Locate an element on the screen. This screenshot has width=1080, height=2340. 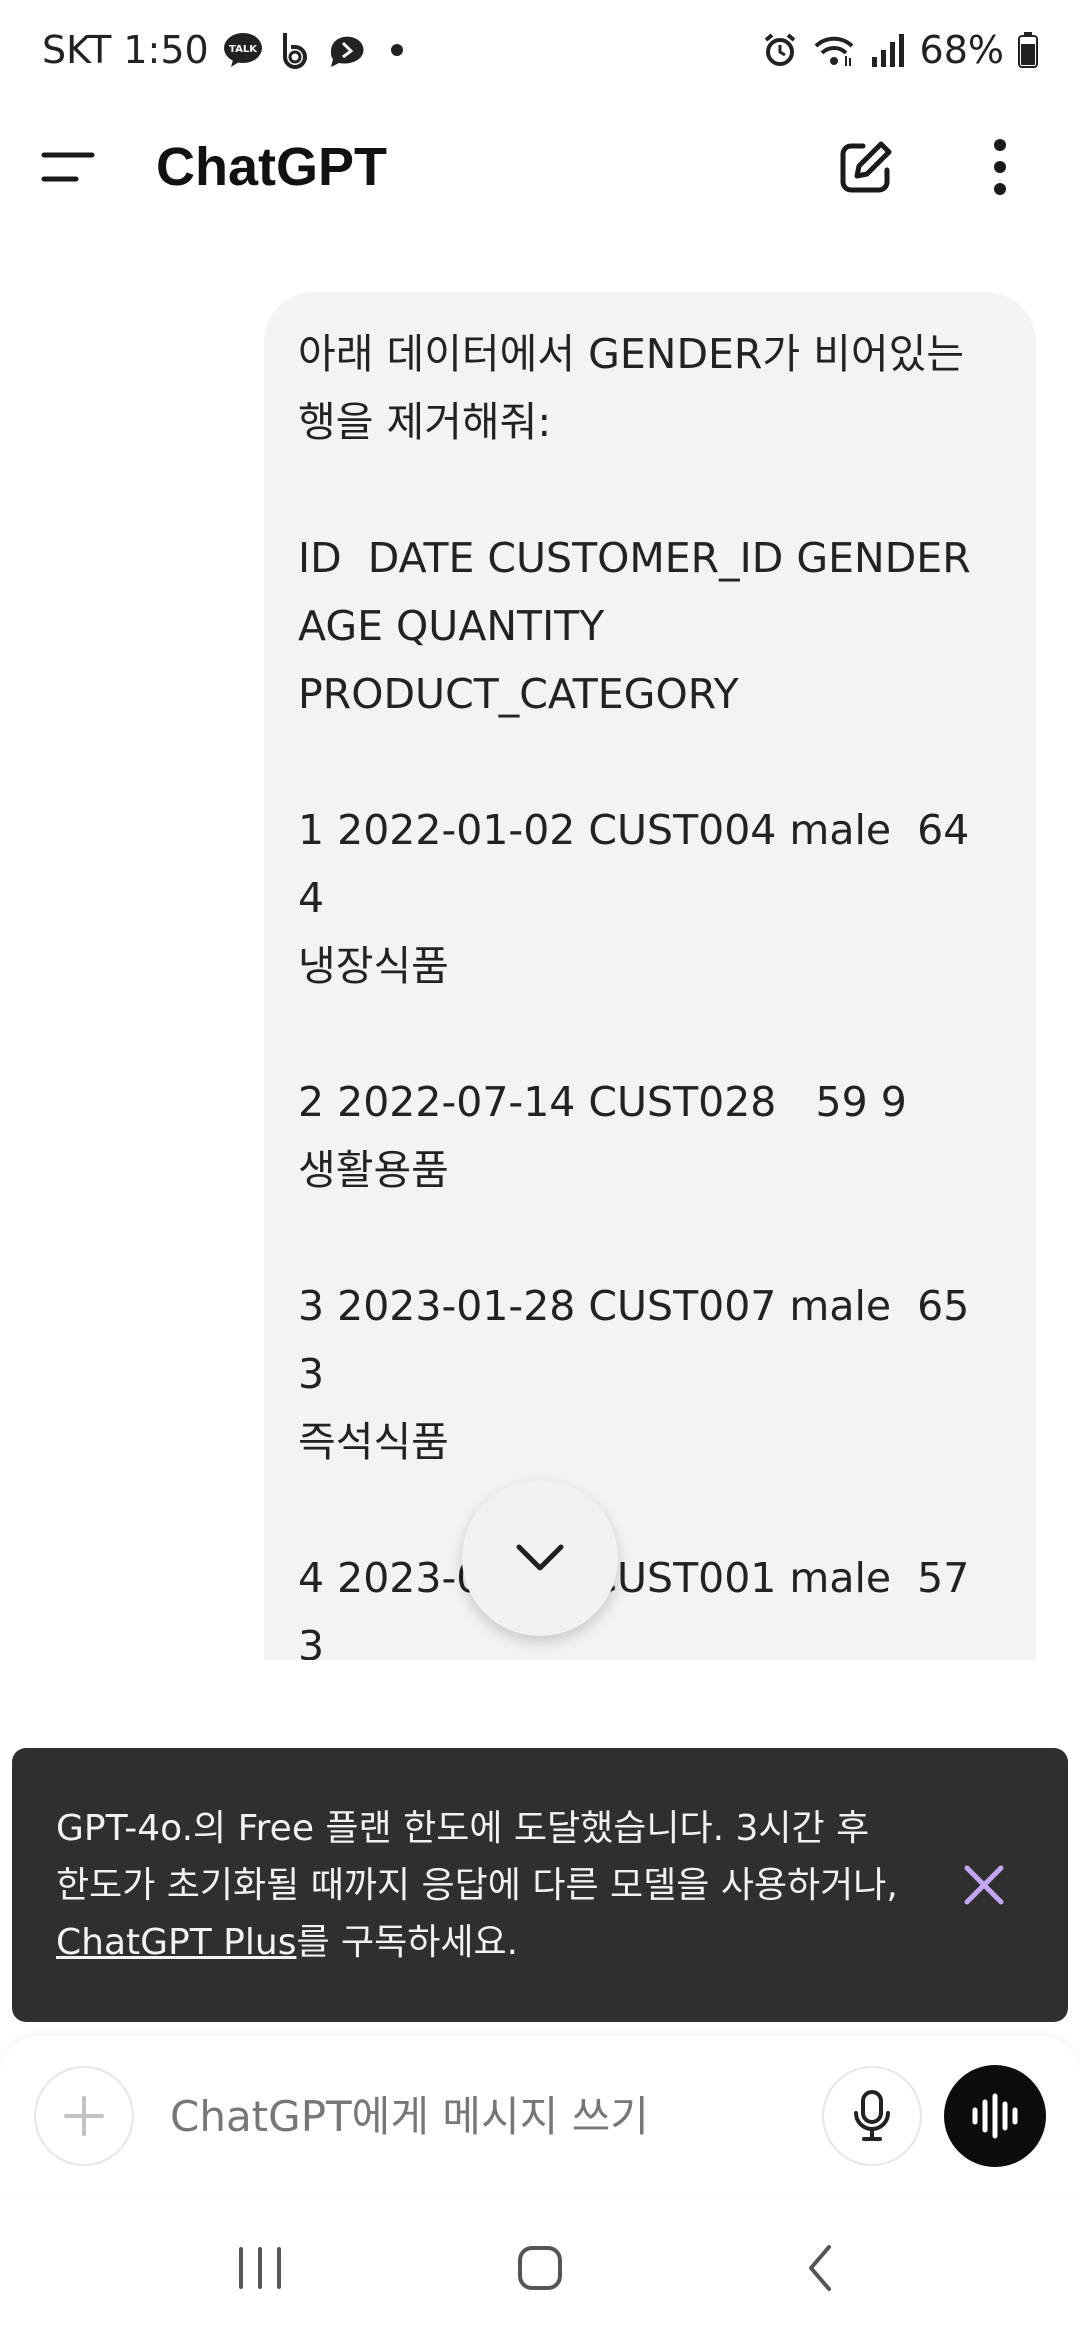
new-chat-button is located at coordinates (866, 167).